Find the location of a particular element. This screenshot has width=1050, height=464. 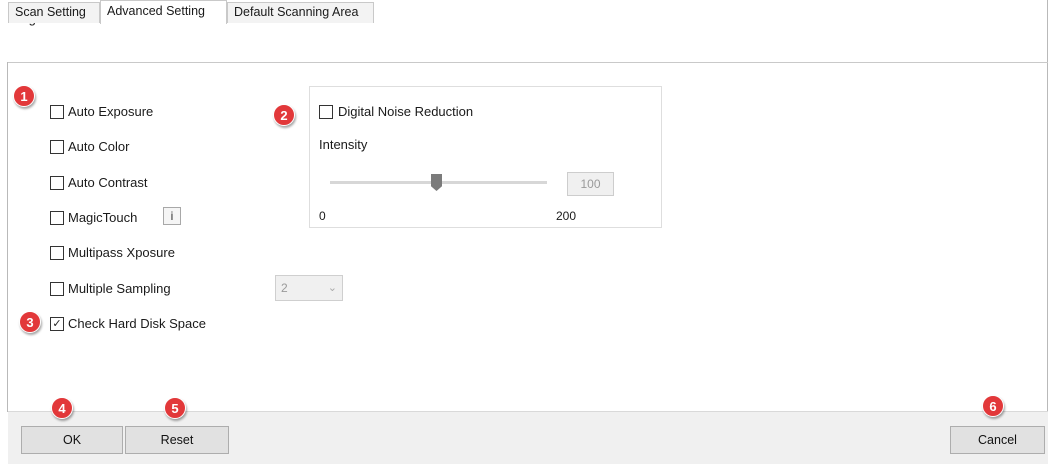

auto-color-label: Auto Color is located at coordinates (99, 146).